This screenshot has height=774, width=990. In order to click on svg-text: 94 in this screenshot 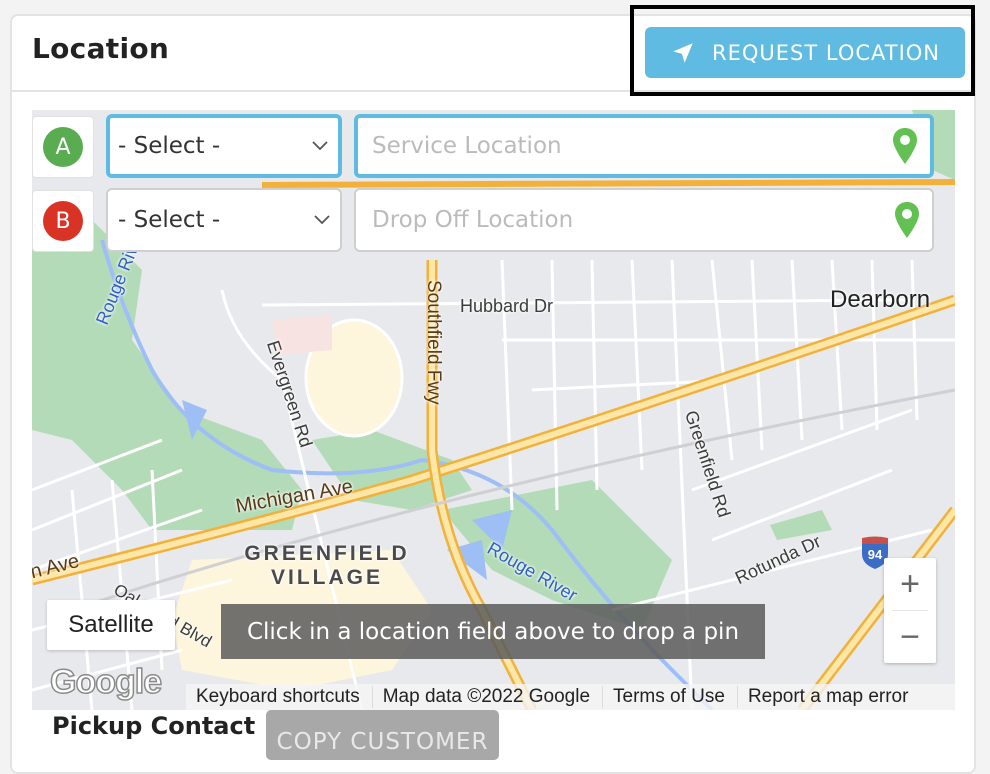, I will do `click(875, 554)`.